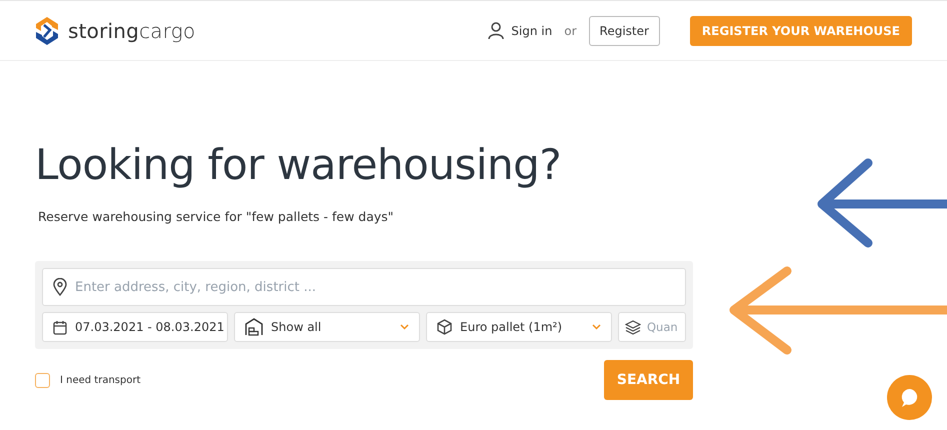 This screenshot has width=947, height=430. Describe the element at coordinates (662, 327) in the screenshot. I see `placeholder-text: Quan` at that location.